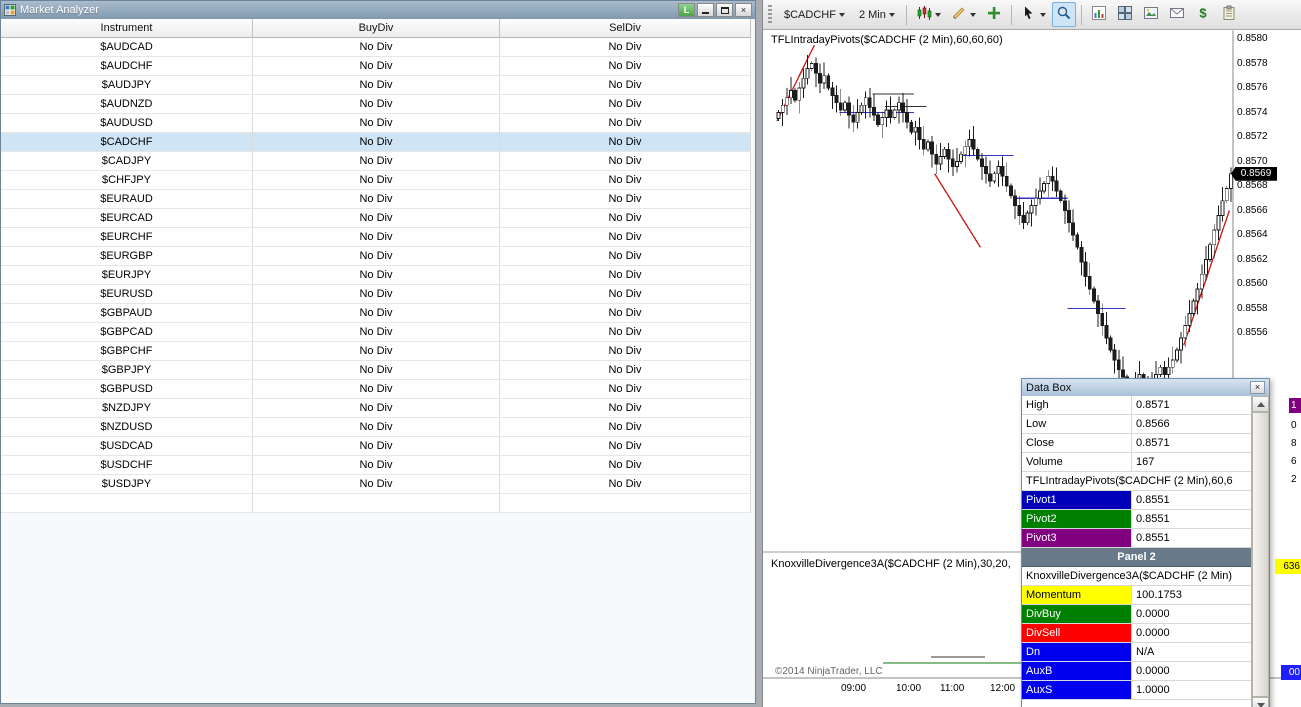 Image resolution: width=1301 pixels, height=707 pixels. I want to click on table-row: $EURJPY No Div No Div, so click(376, 275).